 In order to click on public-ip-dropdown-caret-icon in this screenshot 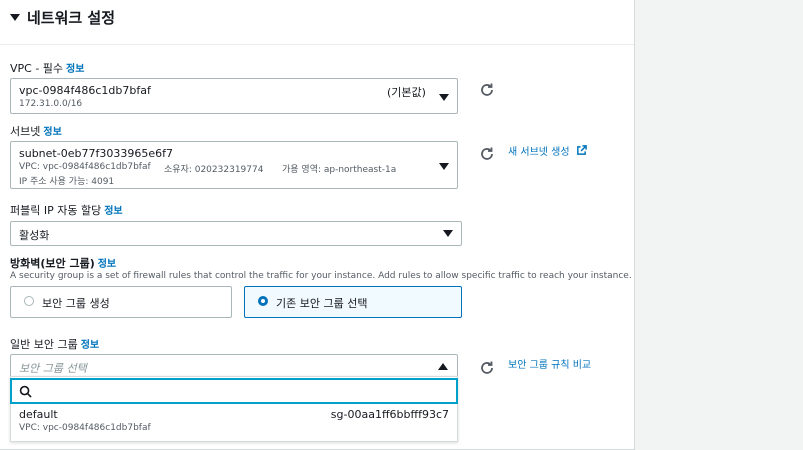, I will do `click(448, 233)`.